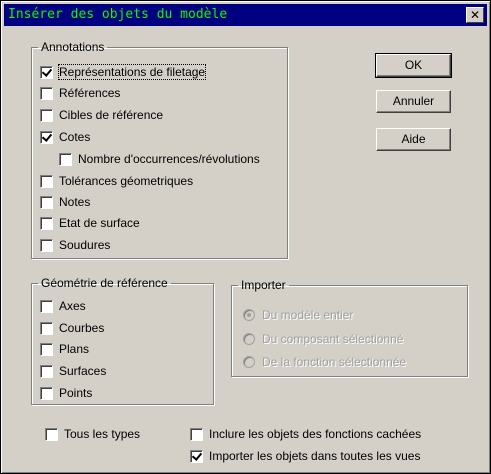 The width and height of the screenshot is (491, 474). Describe the element at coordinates (85, 245) in the screenshot. I see `checkbox-label: Soudures` at that location.